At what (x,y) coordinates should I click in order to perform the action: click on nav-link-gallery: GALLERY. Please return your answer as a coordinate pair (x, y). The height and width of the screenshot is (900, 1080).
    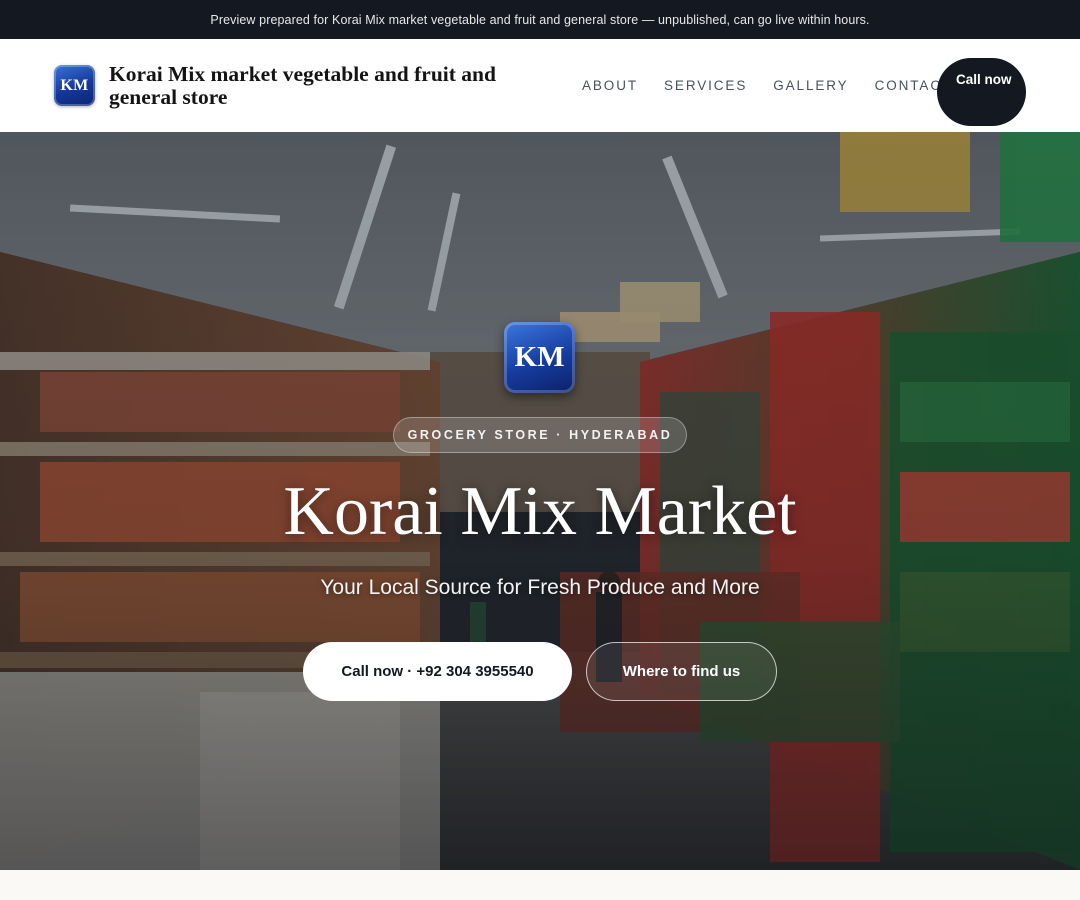
    Looking at the image, I should click on (810, 85).